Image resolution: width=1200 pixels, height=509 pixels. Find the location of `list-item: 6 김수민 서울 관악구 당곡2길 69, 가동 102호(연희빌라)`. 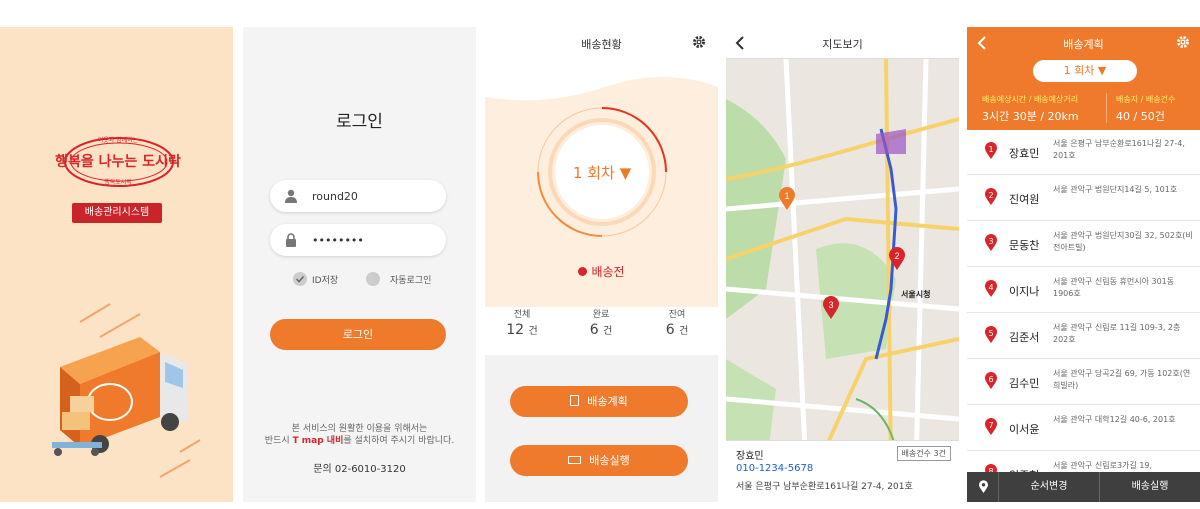

list-item: 6 김수민 서울 관악구 당곡2길 69, 가동 102호(연희빌라) is located at coordinates (1083, 382).